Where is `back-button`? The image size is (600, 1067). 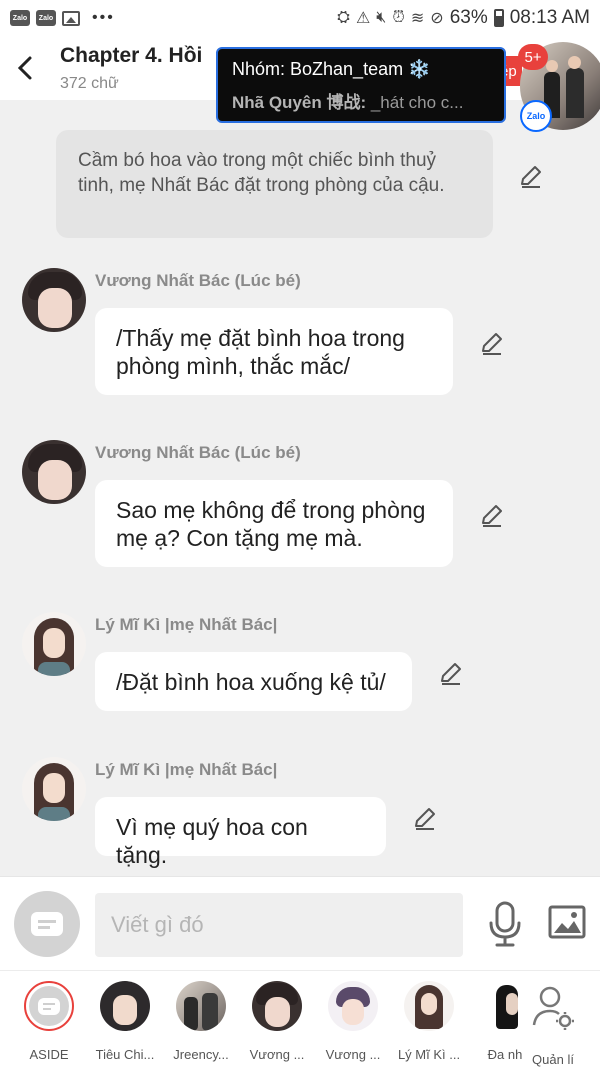 back-button is located at coordinates (25, 68).